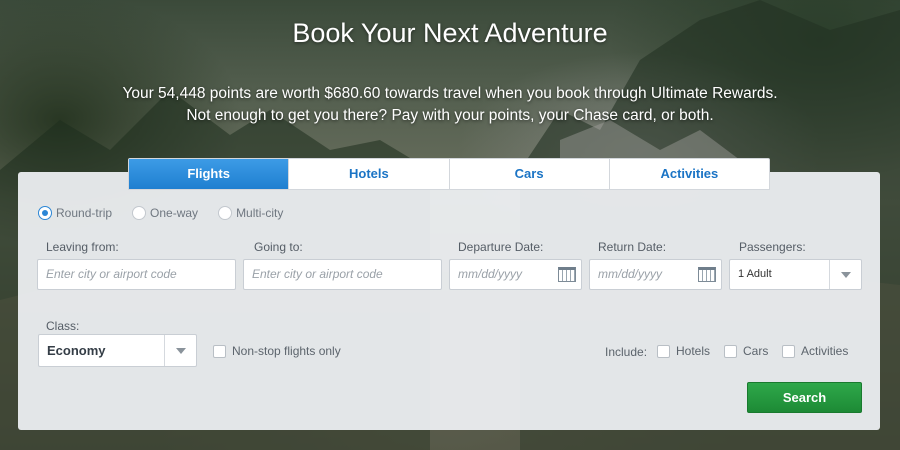  Describe the element at coordinates (755, 274) in the screenshot. I see `passengers-value: 1 Adult` at that location.